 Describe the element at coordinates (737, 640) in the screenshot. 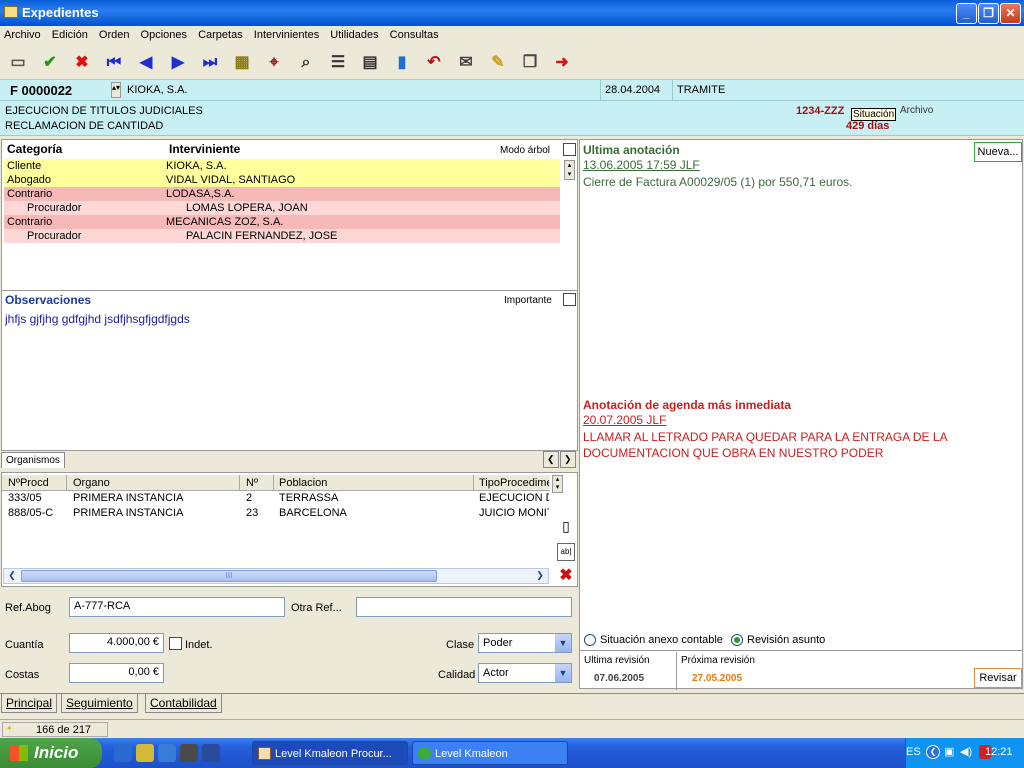

I see `radio-revision` at that location.